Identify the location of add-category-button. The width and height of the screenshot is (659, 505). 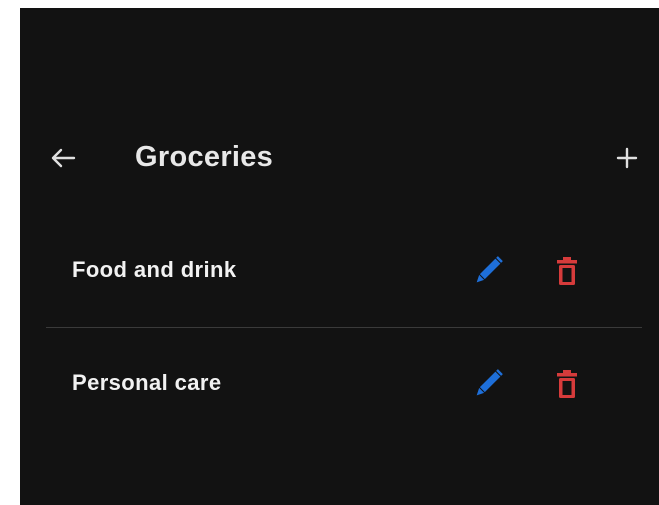
(627, 158).